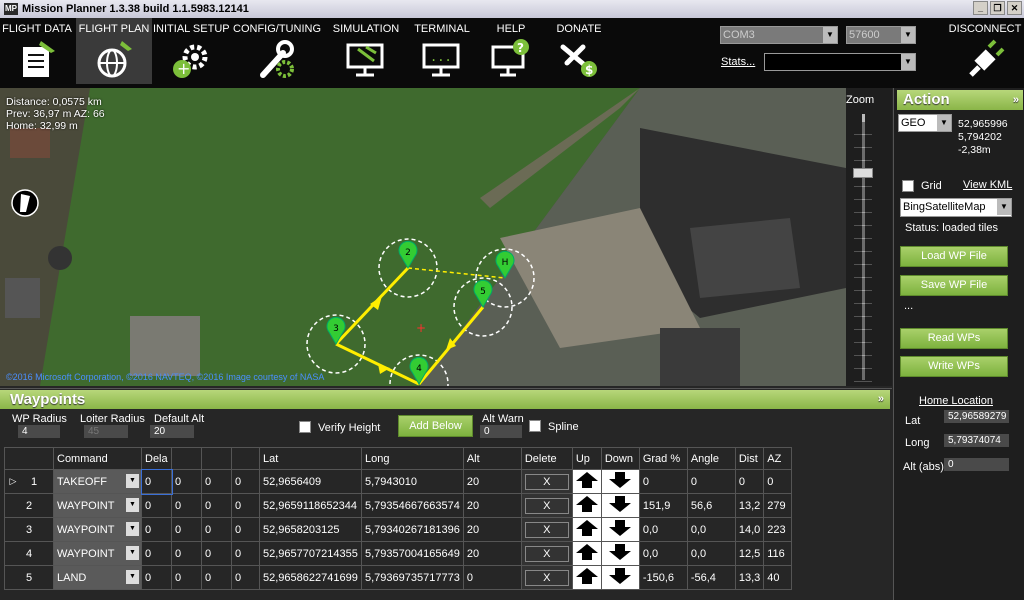 The image size is (1024, 600). What do you see at coordinates (987, 185) in the screenshot?
I see `view-kml-link: View KML` at bounding box center [987, 185].